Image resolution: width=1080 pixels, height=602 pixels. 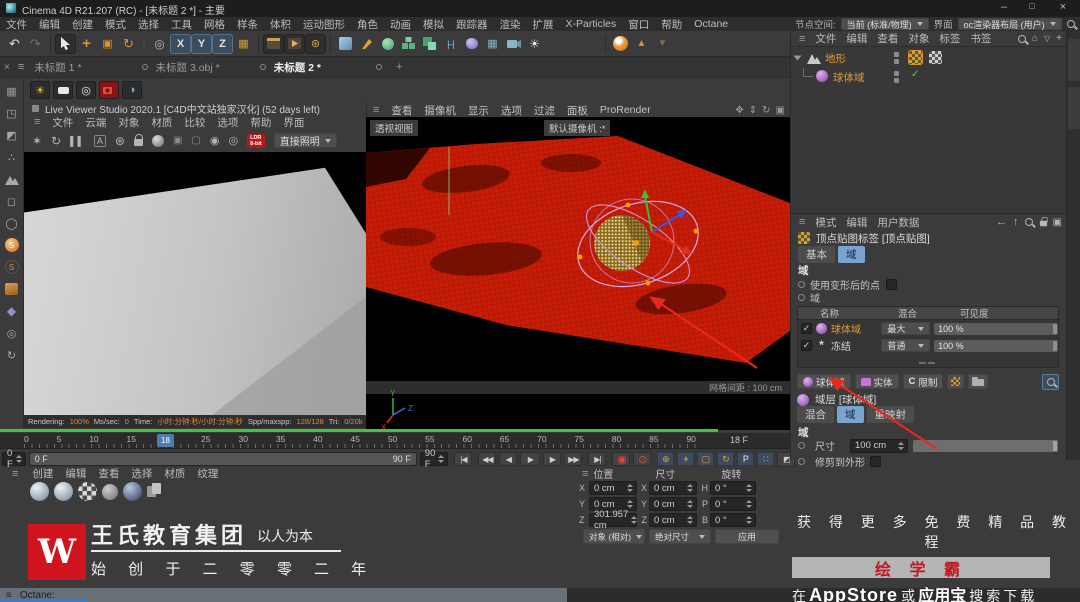 I want to click on pen-tool-icon, so click(x=366, y=44).